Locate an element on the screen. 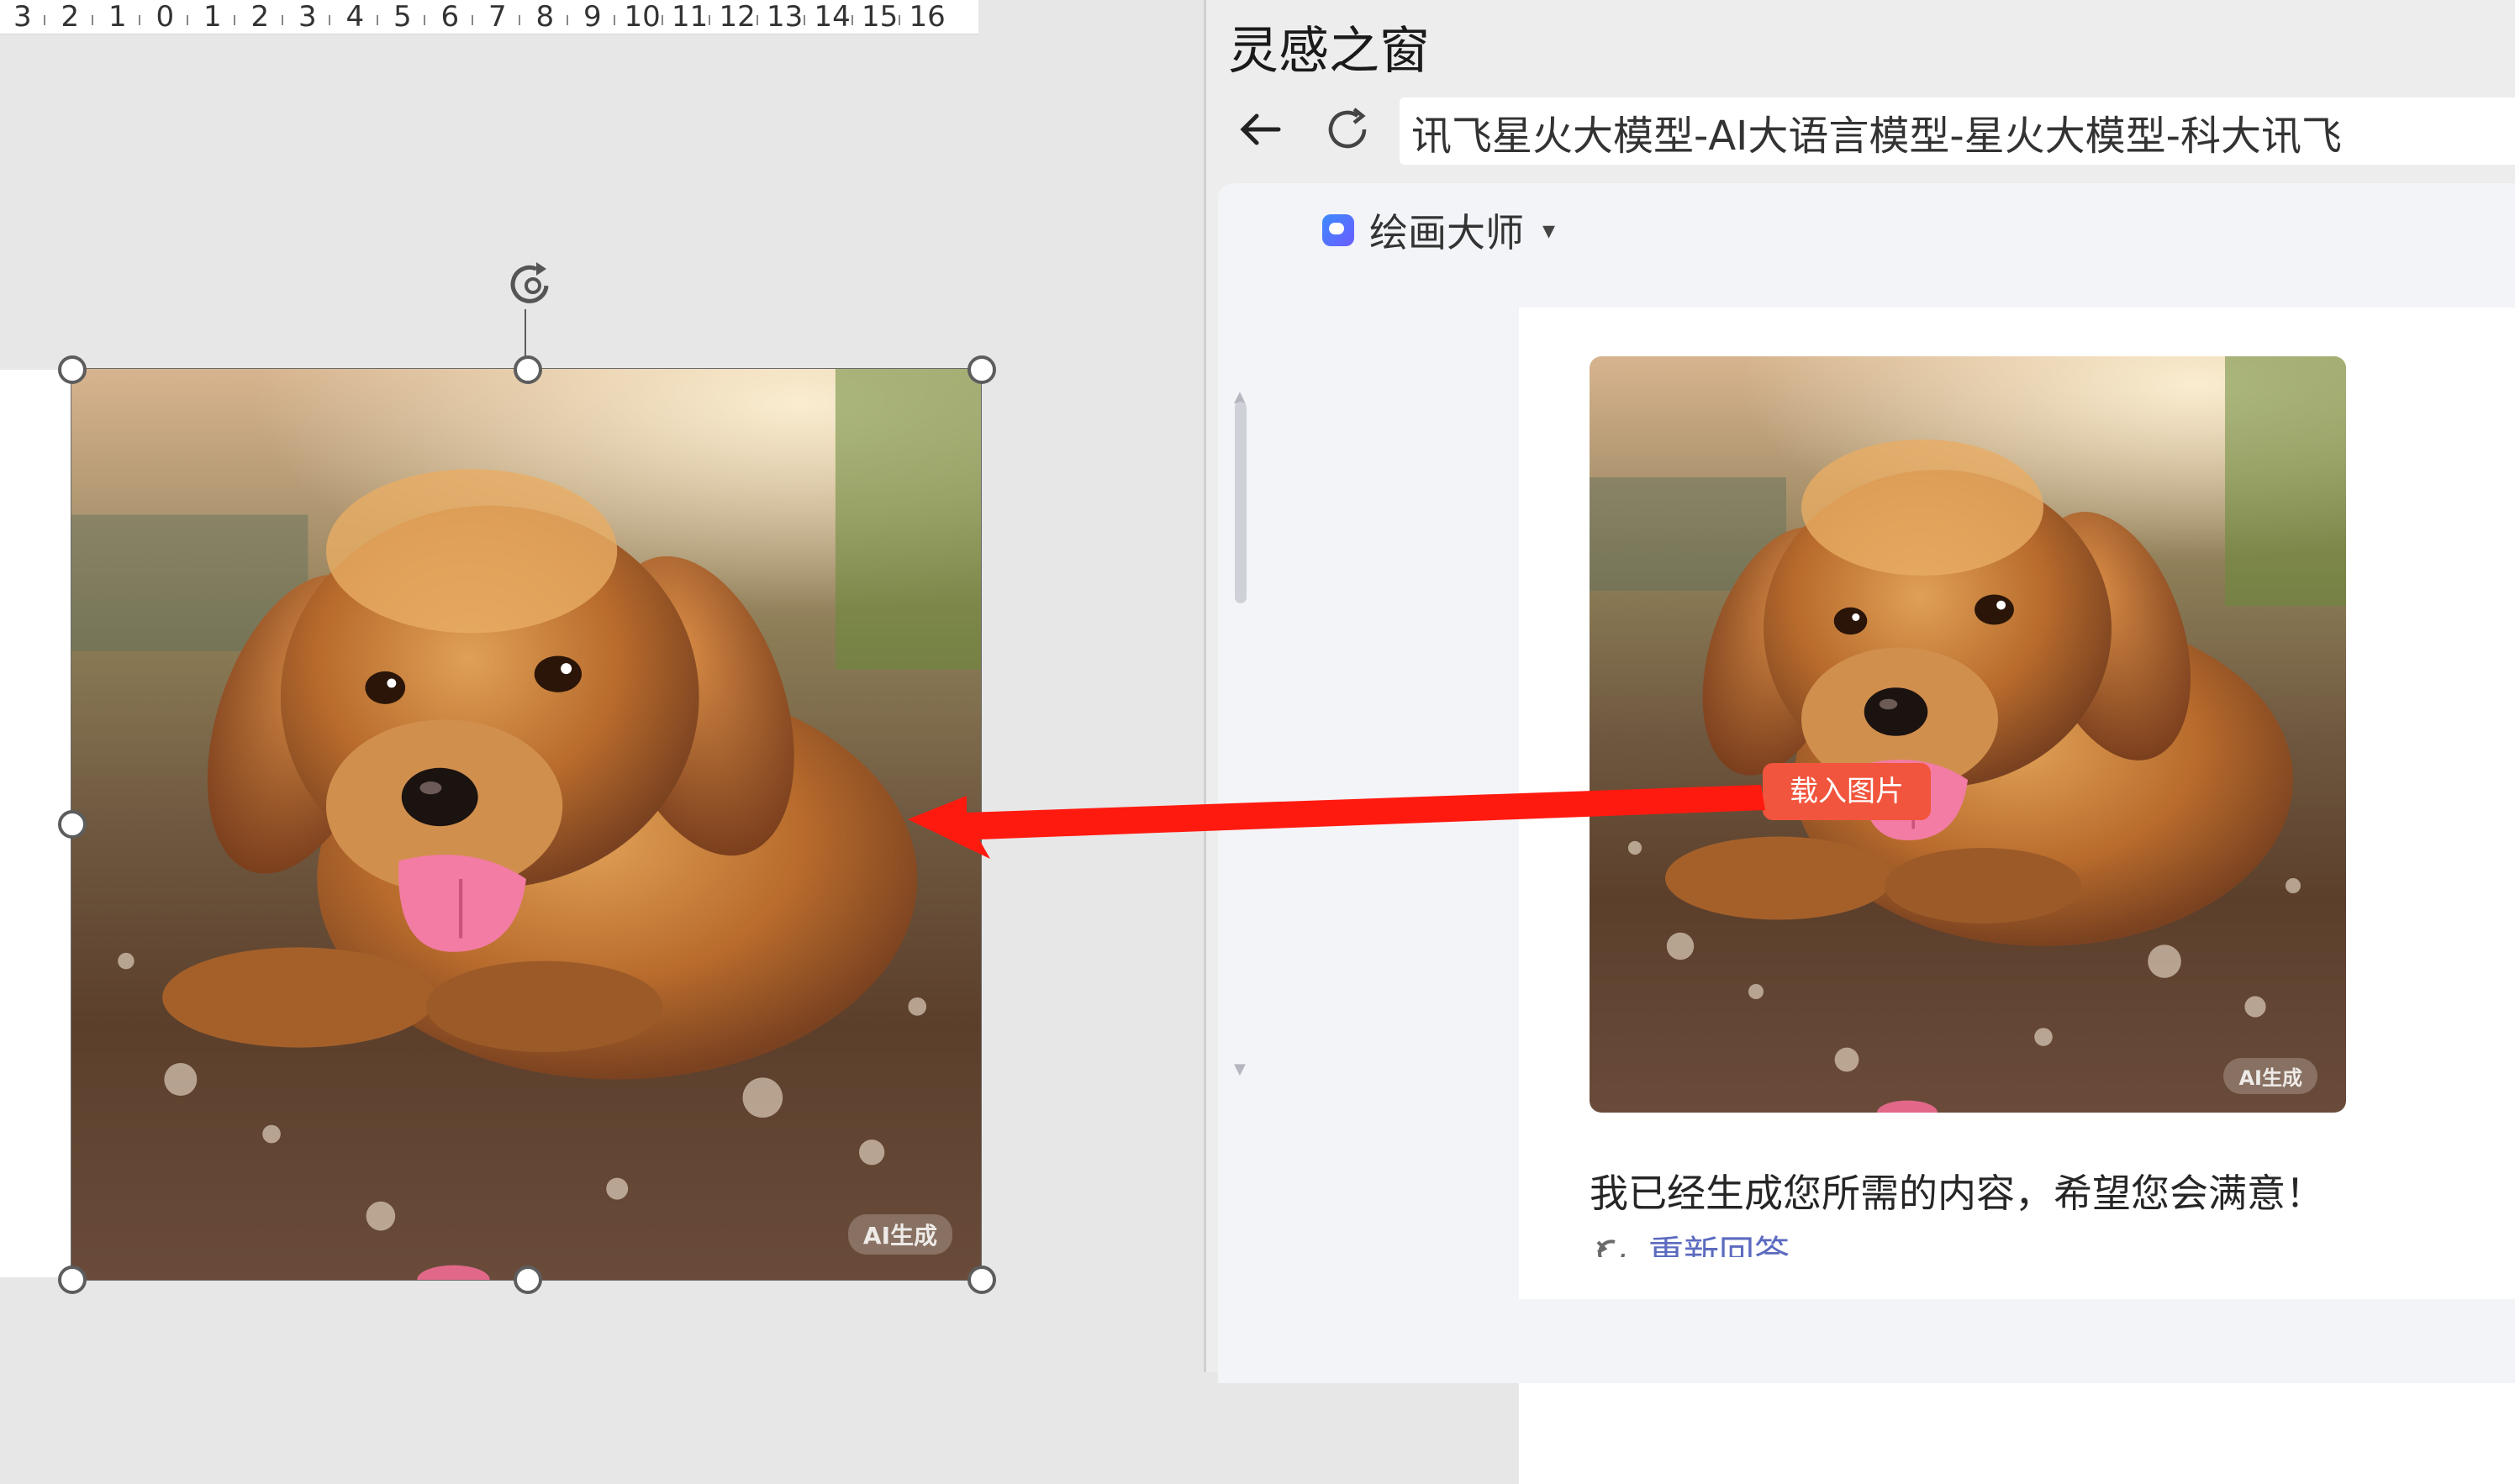  regenerate-label: 重新回答 is located at coordinates (1719, 1245).